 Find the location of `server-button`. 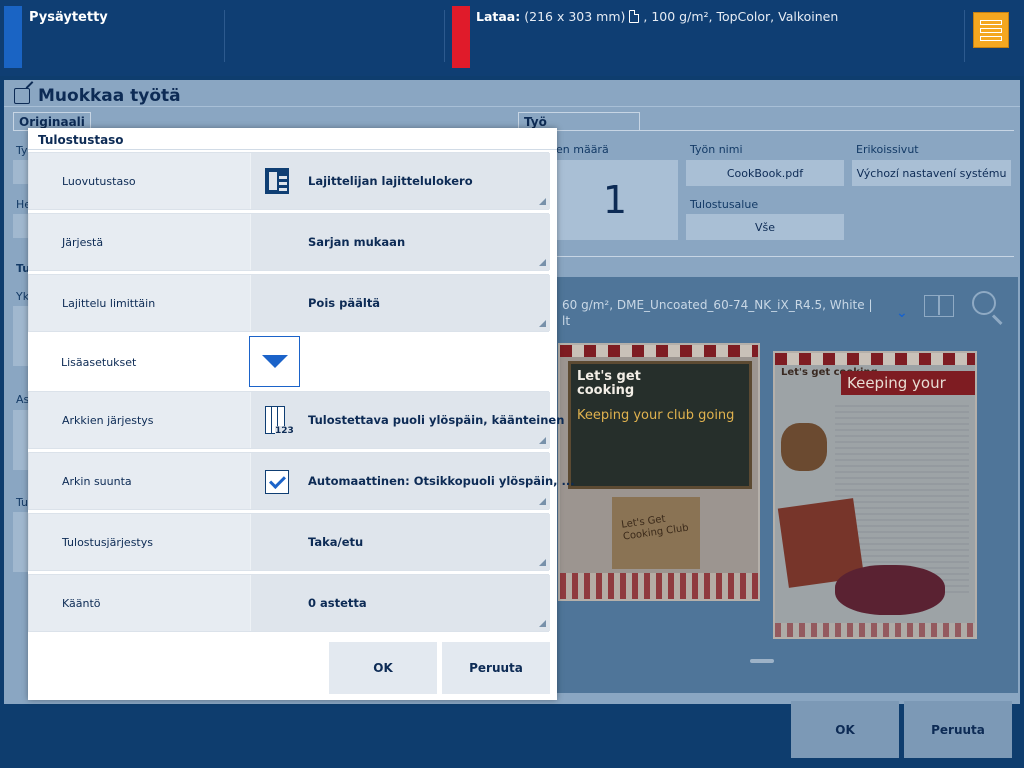

server-button is located at coordinates (991, 30).